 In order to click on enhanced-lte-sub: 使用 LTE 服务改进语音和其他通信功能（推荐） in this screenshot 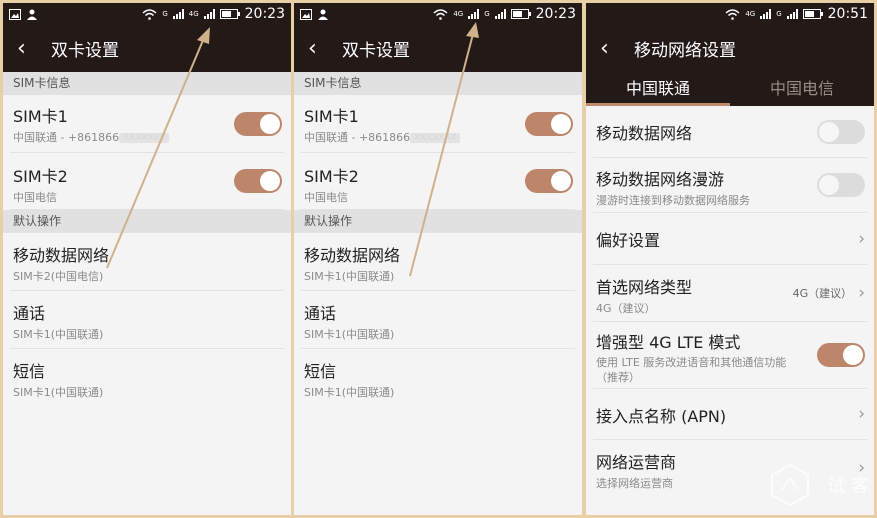, I will do `click(691, 370)`.